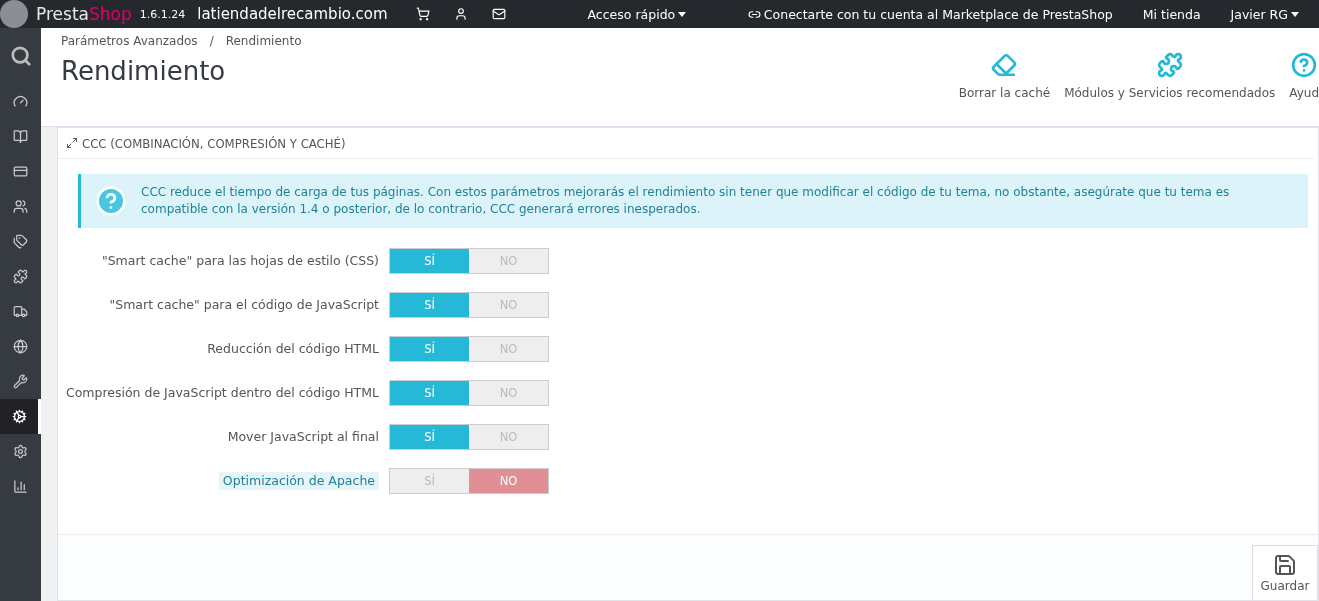 The image size is (1319, 601). I want to click on toolbar-button: Módulos y Servicios recomendados, so click(1170, 76).